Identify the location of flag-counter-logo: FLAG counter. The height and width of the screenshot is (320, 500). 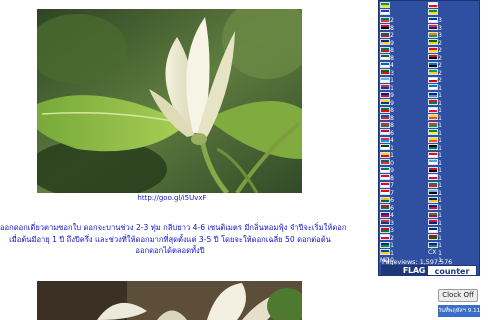
(429, 270).